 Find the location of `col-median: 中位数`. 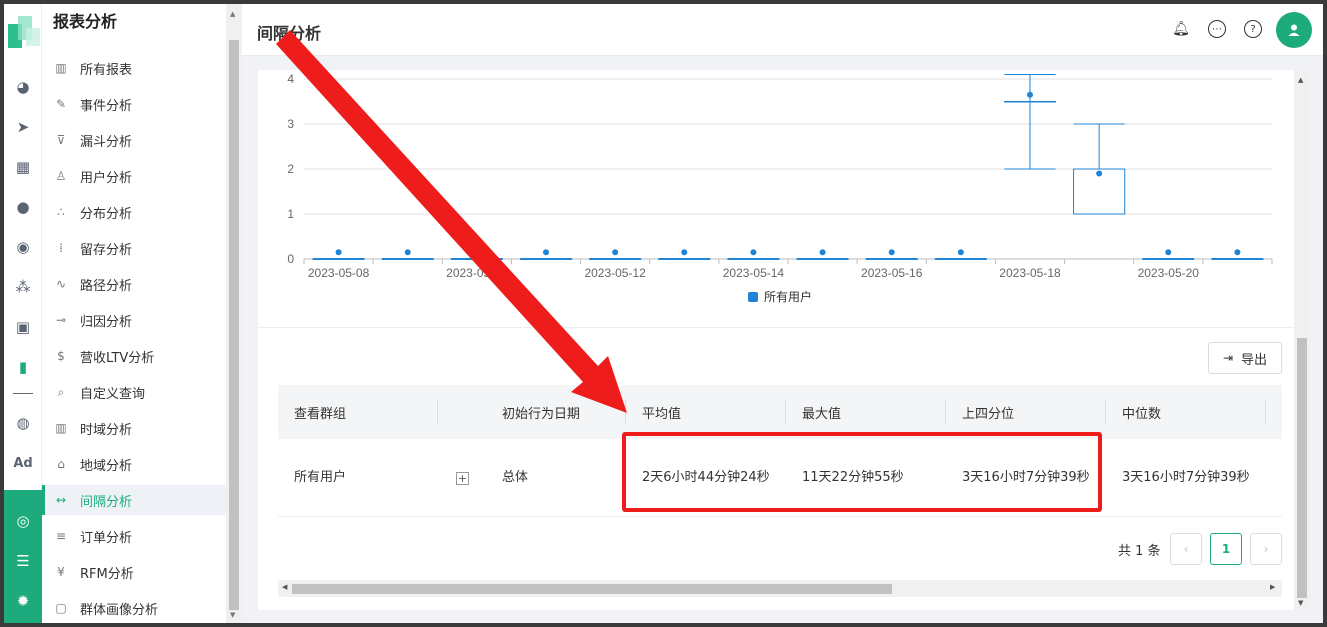

col-median: 中位数 is located at coordinates (1142, 414).